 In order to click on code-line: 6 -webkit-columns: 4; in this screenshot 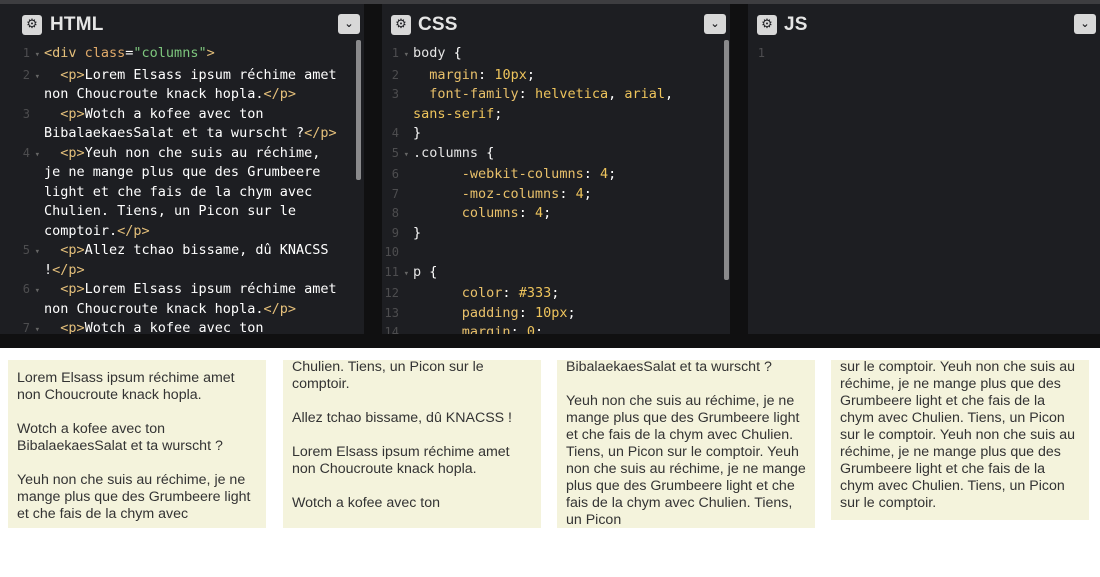, I will do `click(556, 175)`.